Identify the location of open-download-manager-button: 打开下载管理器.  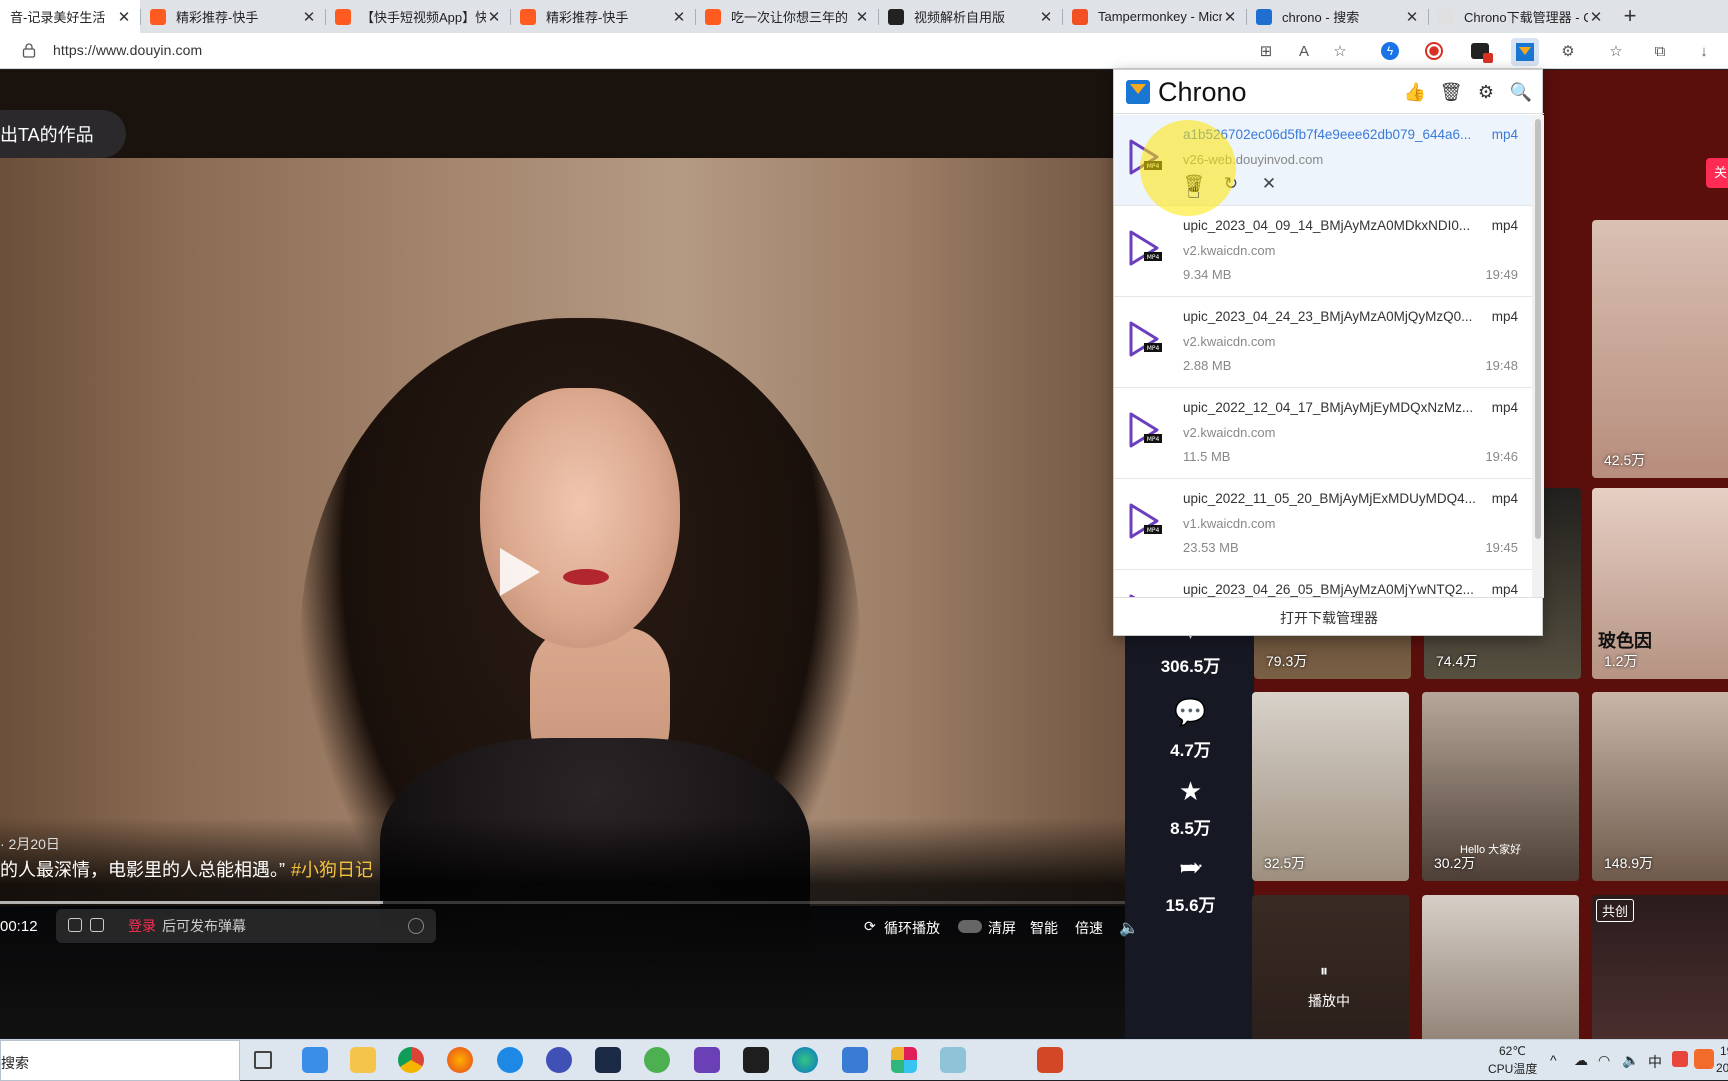
(1329, 617).